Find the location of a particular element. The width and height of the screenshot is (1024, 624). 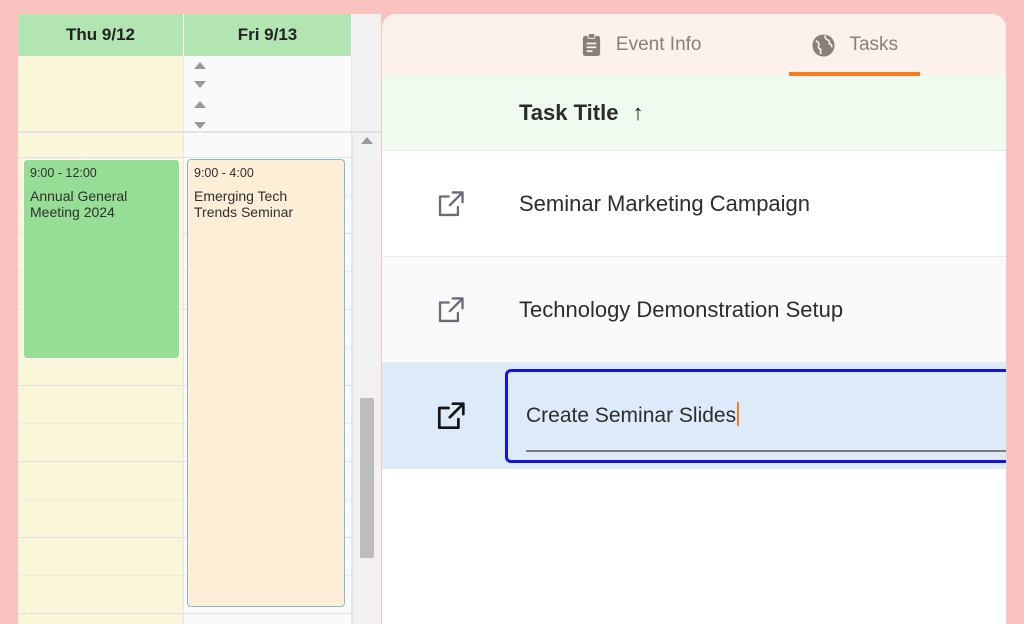

calendar-column-thu: 9:00 - 12:00 Annual General Meeting 2024 is located at coordinates (101, 378).